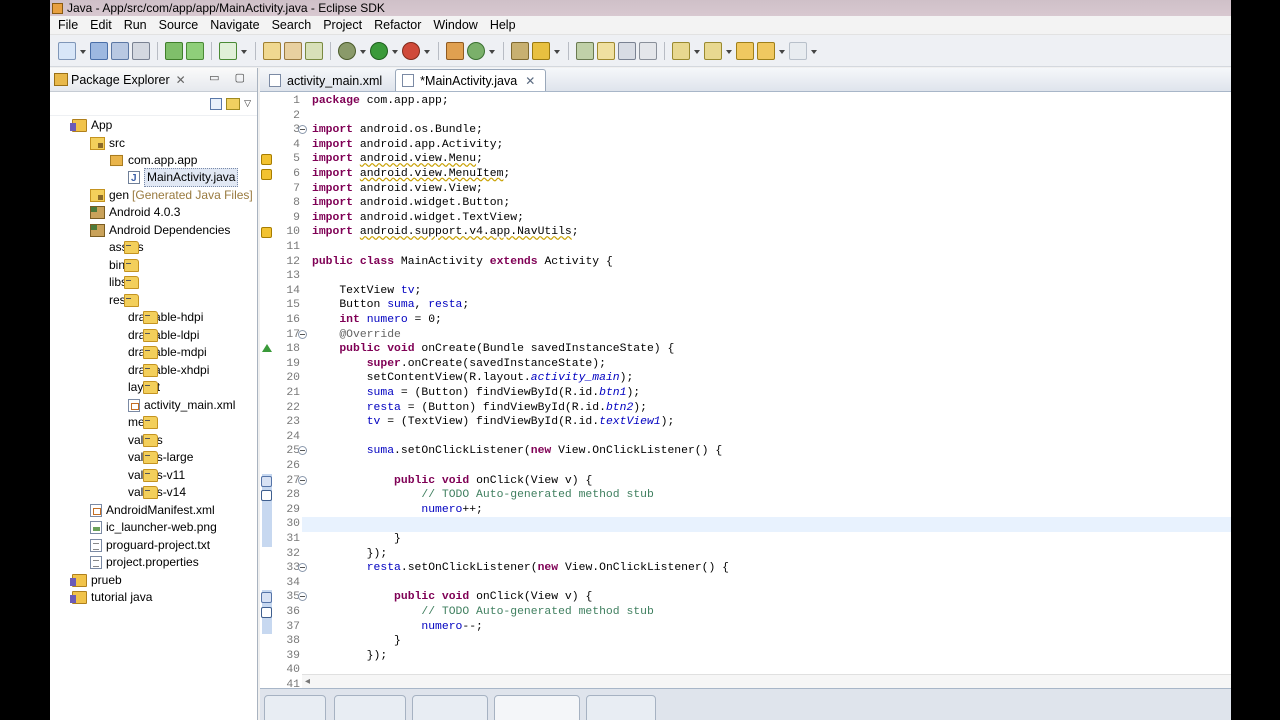  I want to click on debug-icon, so click(347, 50).